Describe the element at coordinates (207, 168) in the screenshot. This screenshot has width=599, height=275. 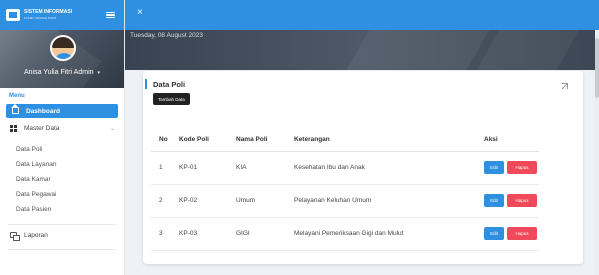
I see `row-kode: KP-01` at that location.